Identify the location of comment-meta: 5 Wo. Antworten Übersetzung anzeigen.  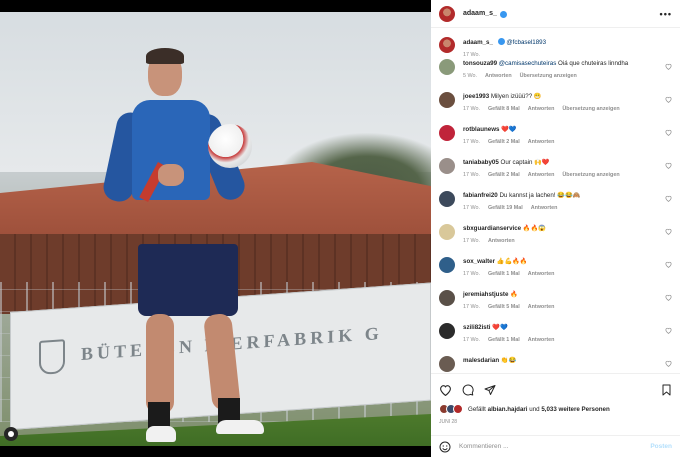
(563, 76).